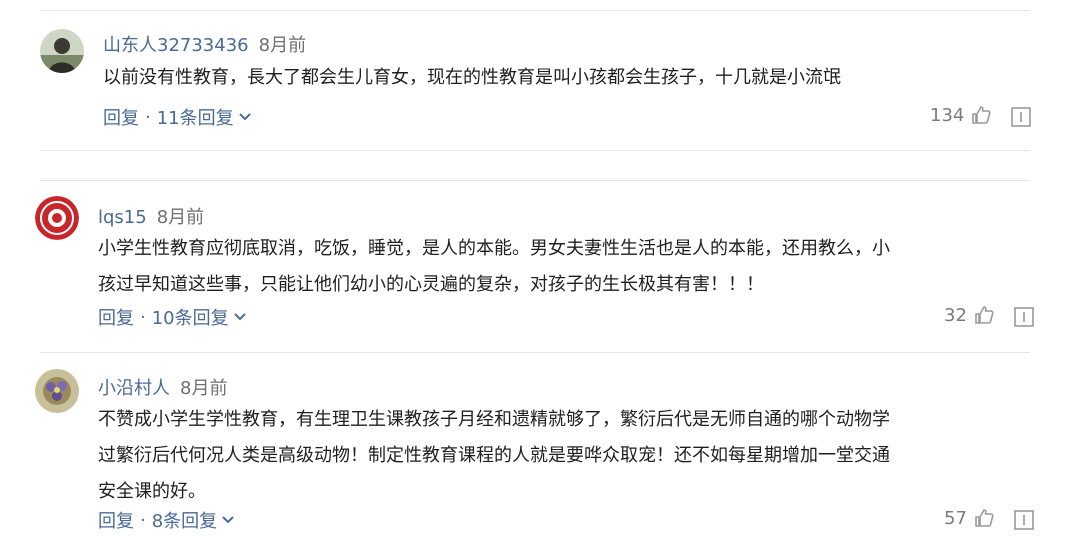  Describe the element at coordinates (969, 315) in the screenshot. I see `like-button: 32` at that location.